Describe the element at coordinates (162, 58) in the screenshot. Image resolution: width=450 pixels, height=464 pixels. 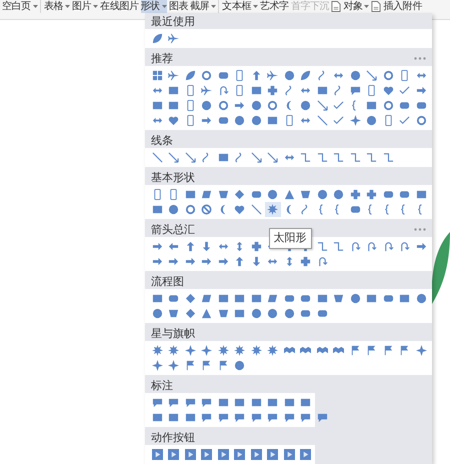
I see `section-title: 推荐` at that location.